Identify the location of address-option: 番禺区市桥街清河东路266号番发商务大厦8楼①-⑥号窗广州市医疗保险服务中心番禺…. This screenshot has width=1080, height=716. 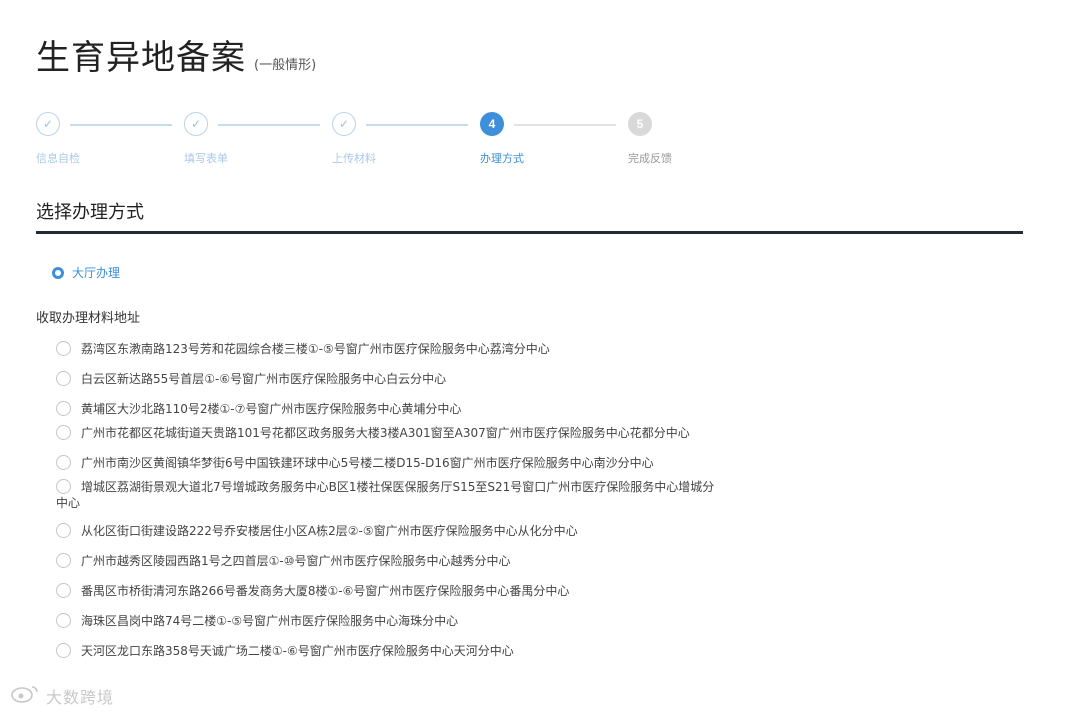
(386, 591).